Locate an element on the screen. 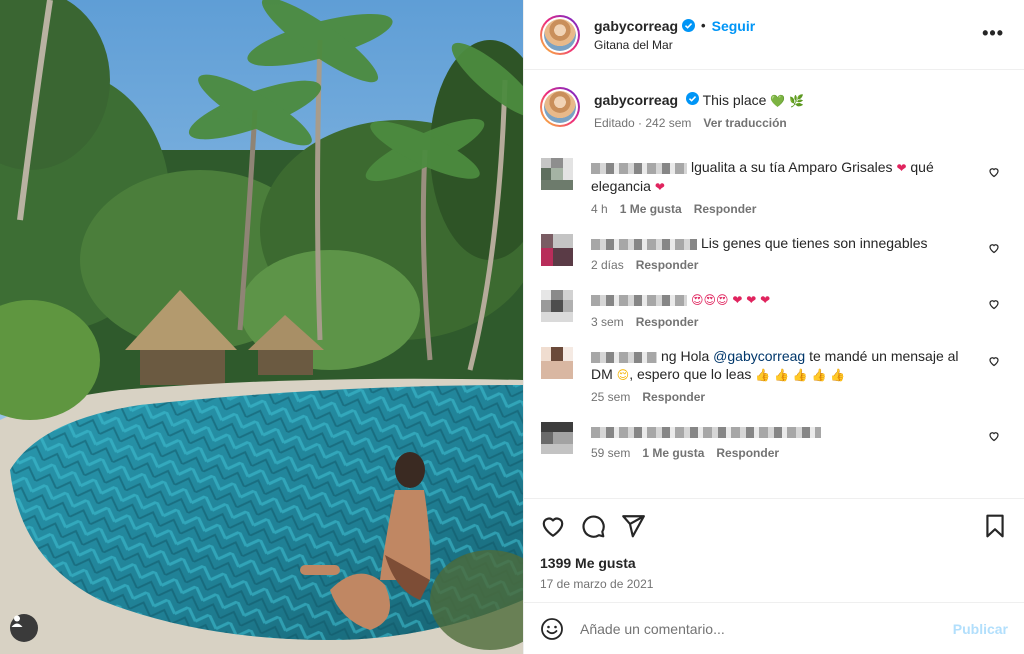  caption-text: This place is located at coordinates (734, 100).